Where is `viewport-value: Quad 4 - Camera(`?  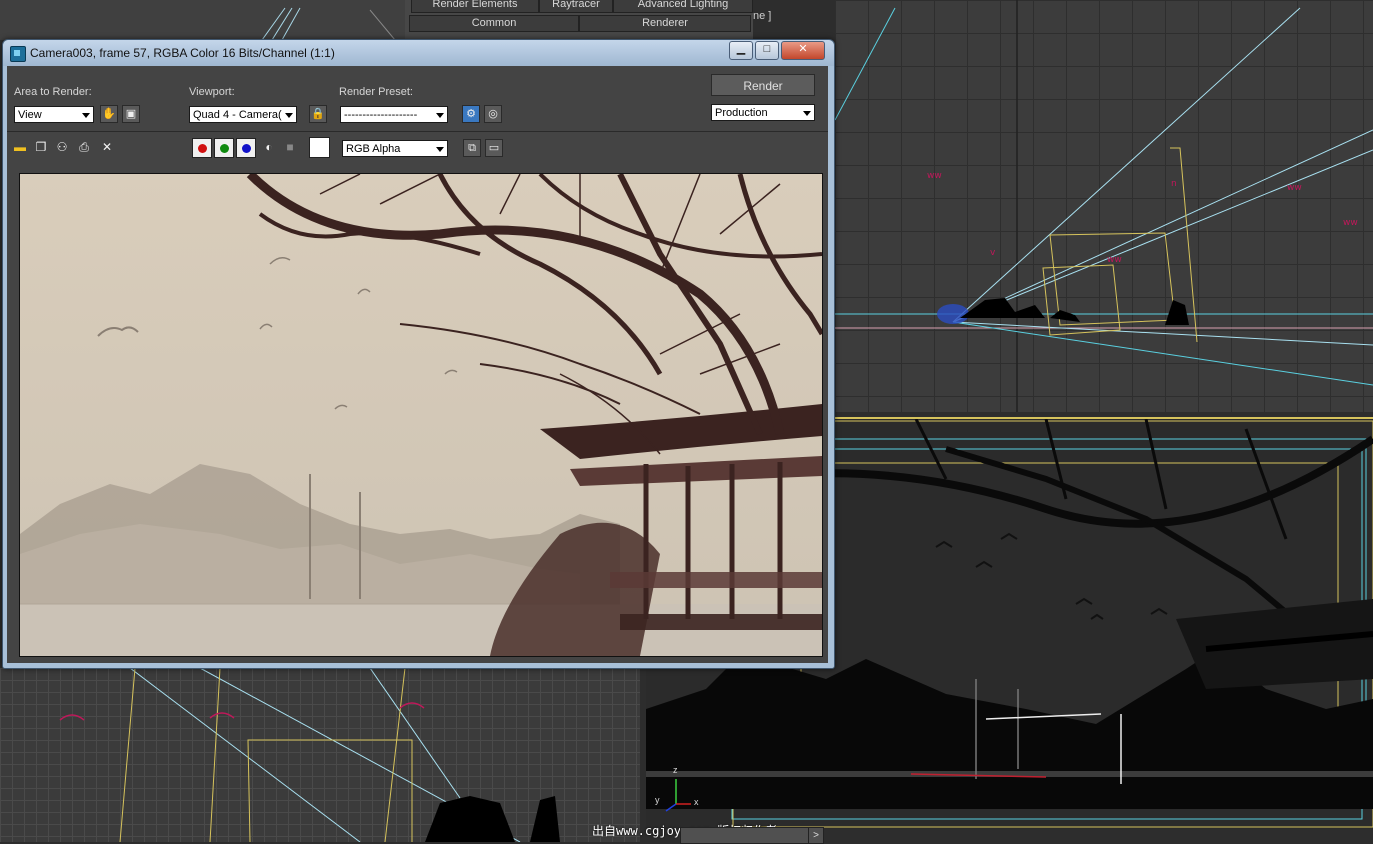 viewport-value: Quad 4 - Camera( is located at coordinates (237, 115).